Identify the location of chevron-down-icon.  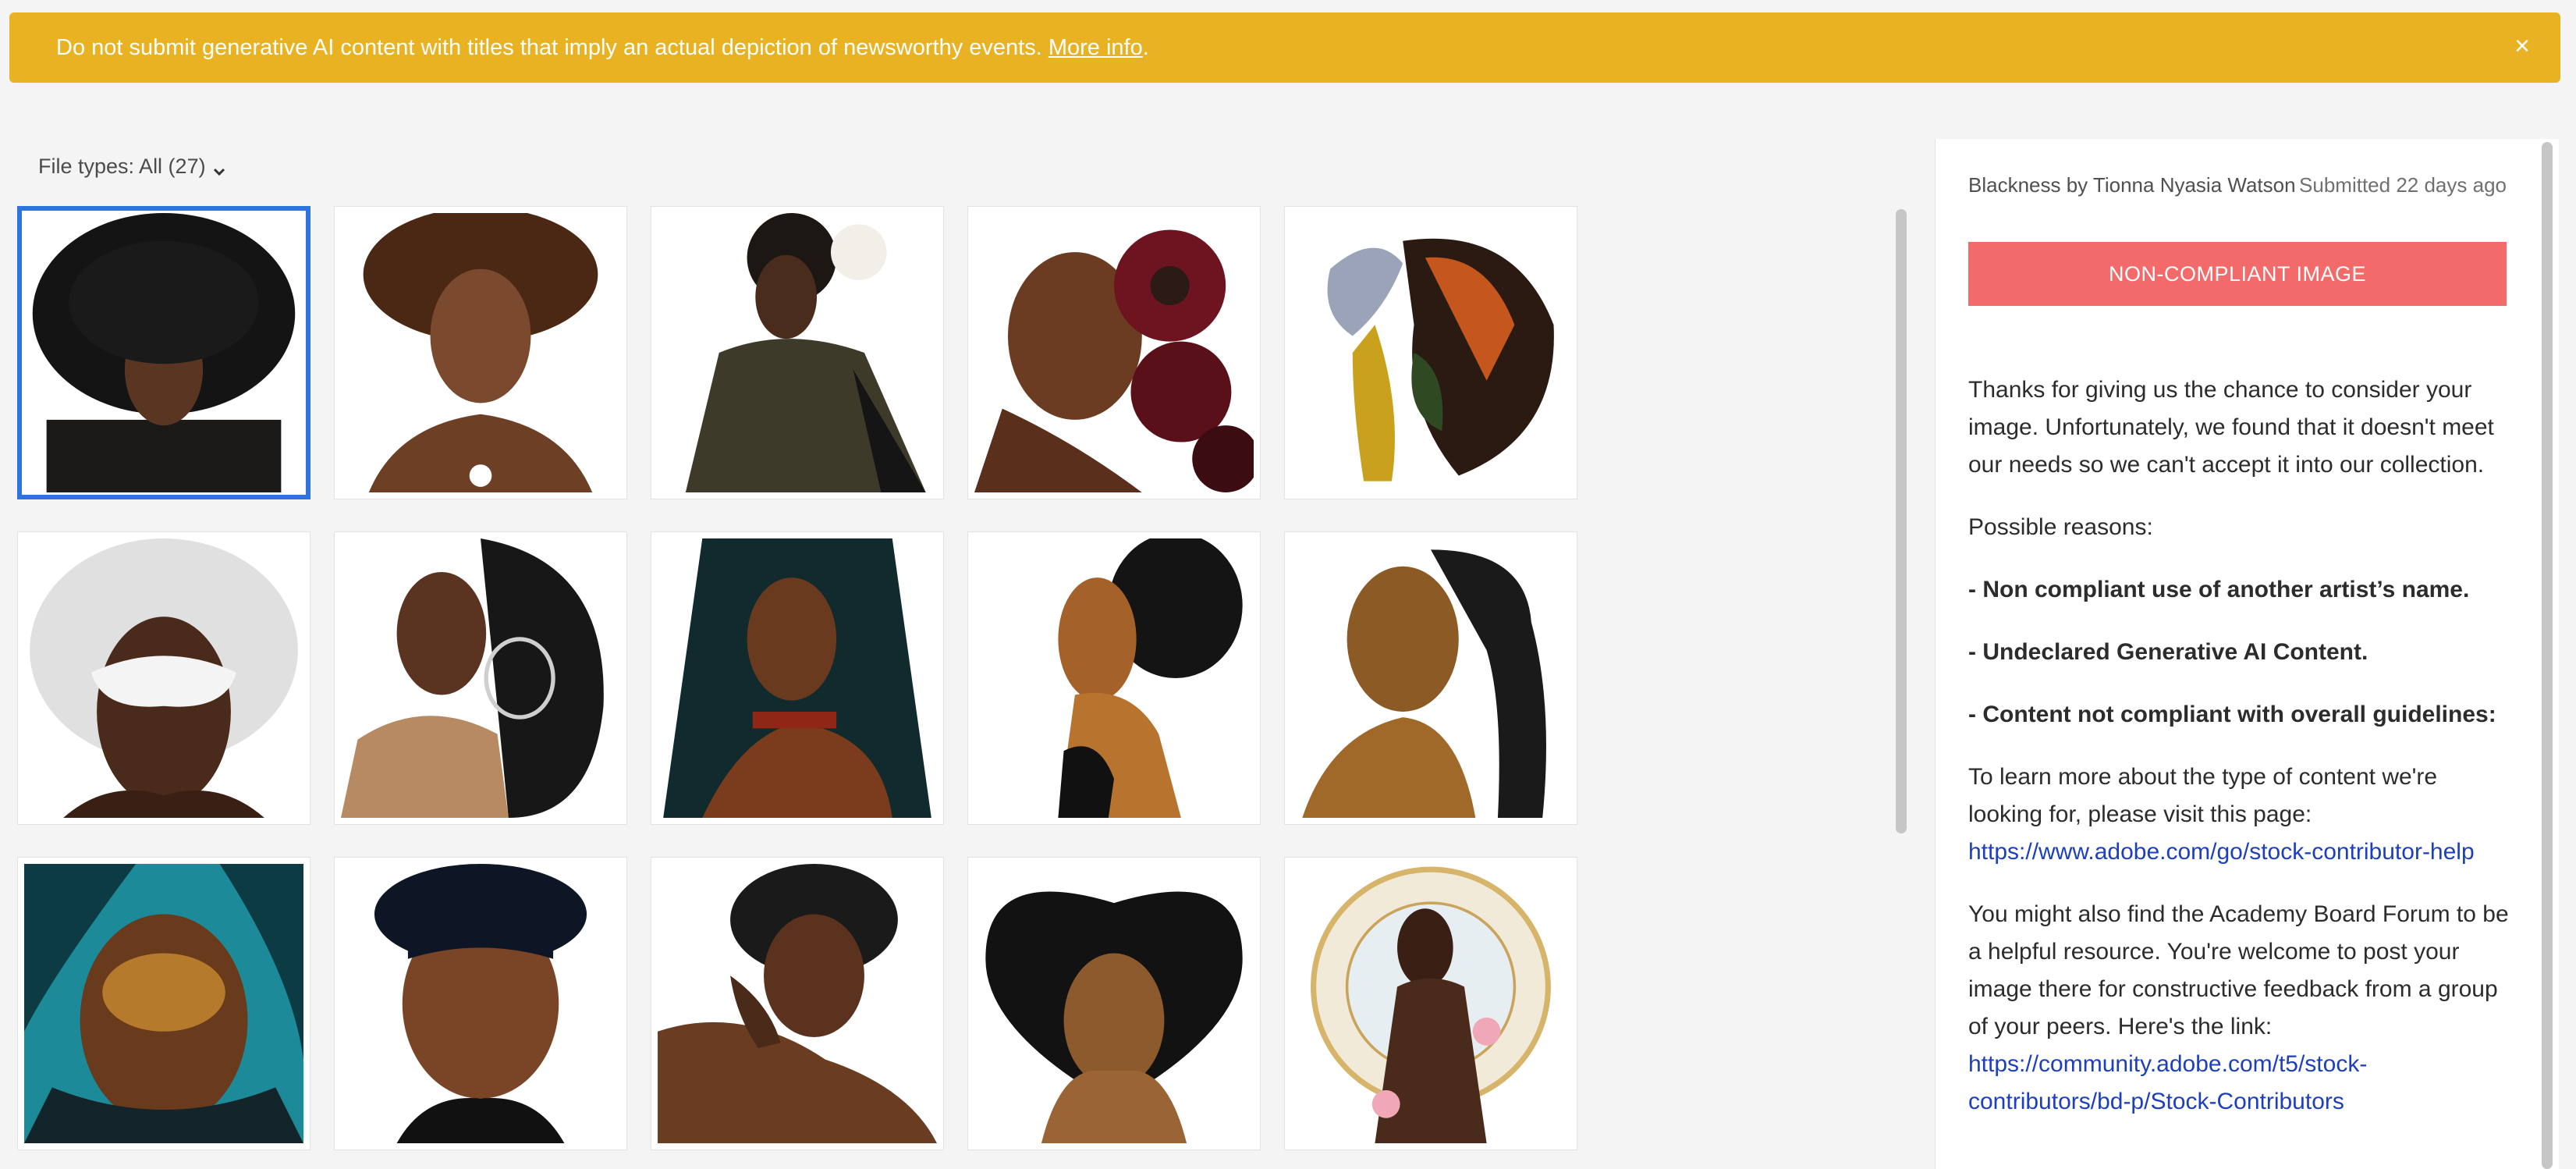
(219, 168).